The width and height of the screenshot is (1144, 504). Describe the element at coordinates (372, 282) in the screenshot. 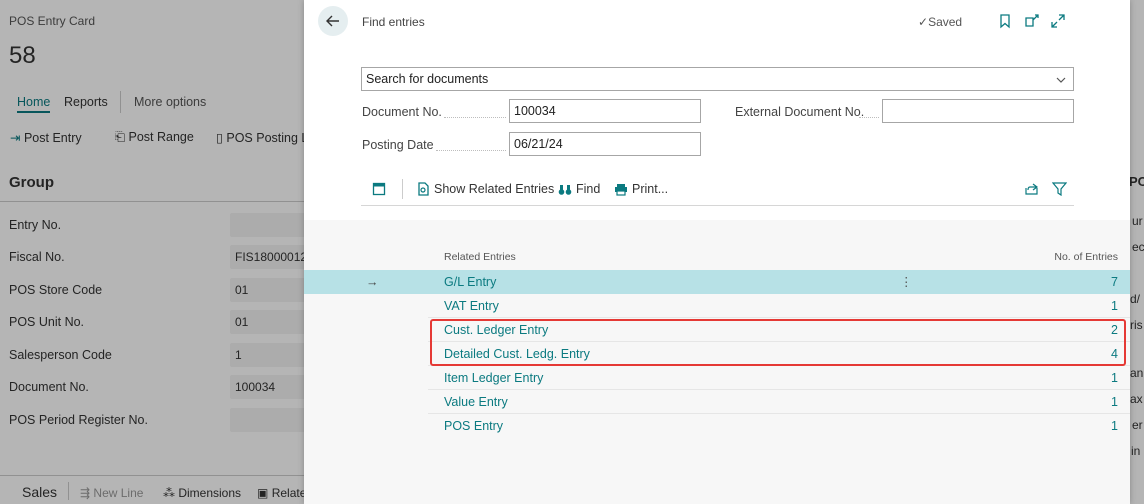

I see `row-selected-arrow-icon: →` at that location.